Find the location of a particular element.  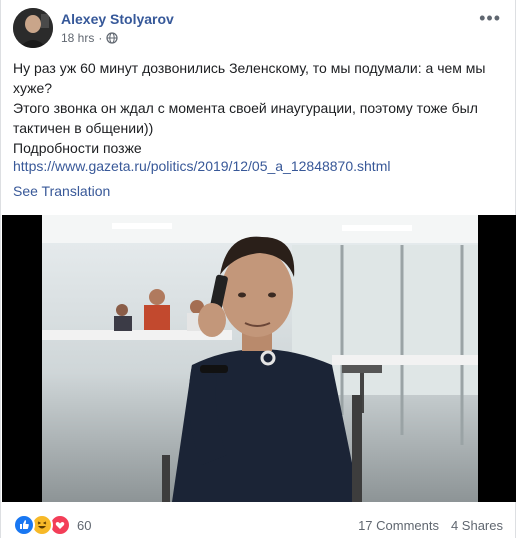

post-timestamp: 18 hrs is located at coordinates (77, 38).